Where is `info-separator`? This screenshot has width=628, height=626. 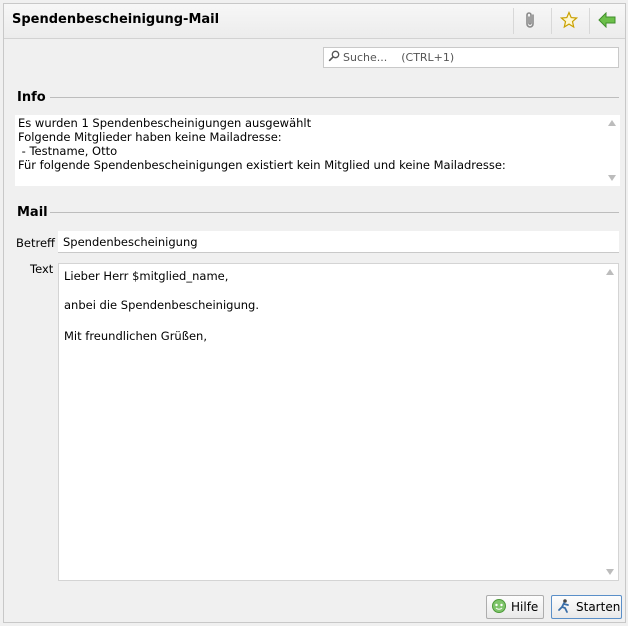 info-separator is located at coordinates (334, 97).